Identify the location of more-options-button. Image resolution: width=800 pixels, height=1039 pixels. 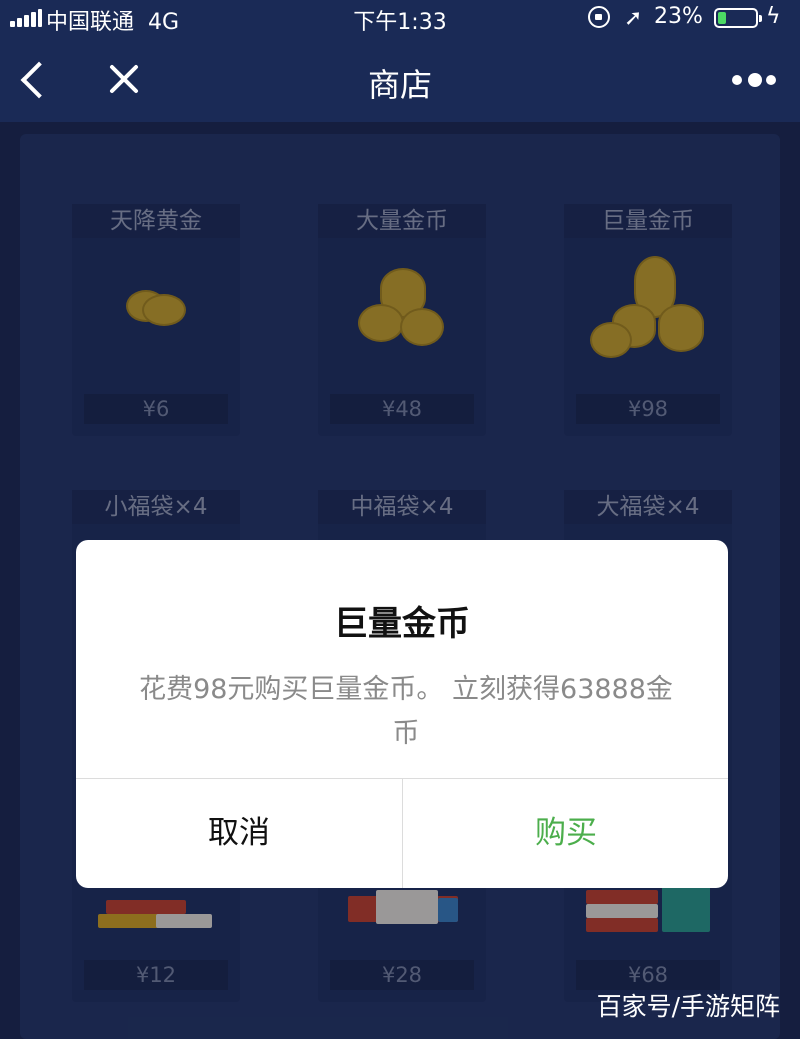
(756, 80).